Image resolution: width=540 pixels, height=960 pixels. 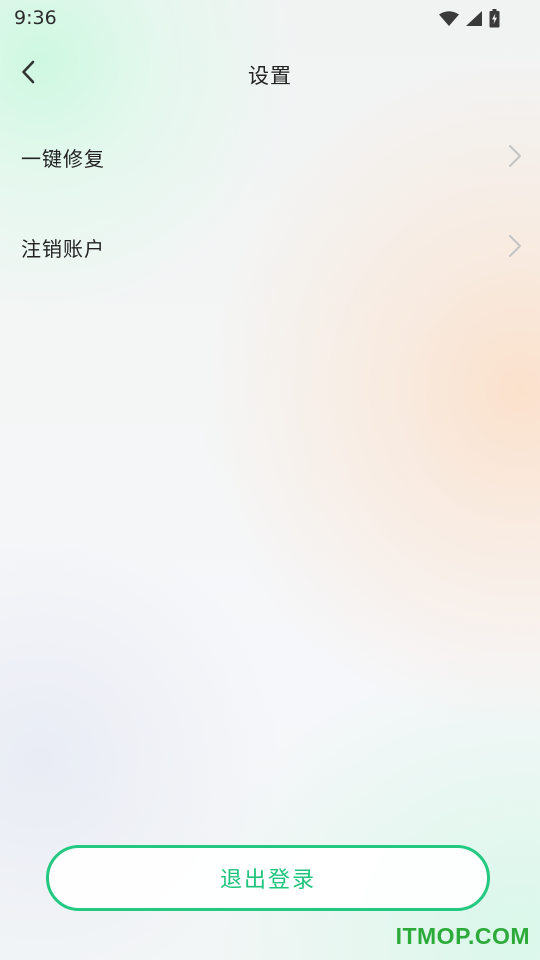 What do you see at coordinates (270, 157) in the screenshot?
I see `menu-item-one-key-repair: 一键修复` at bounding box center [270, 157].